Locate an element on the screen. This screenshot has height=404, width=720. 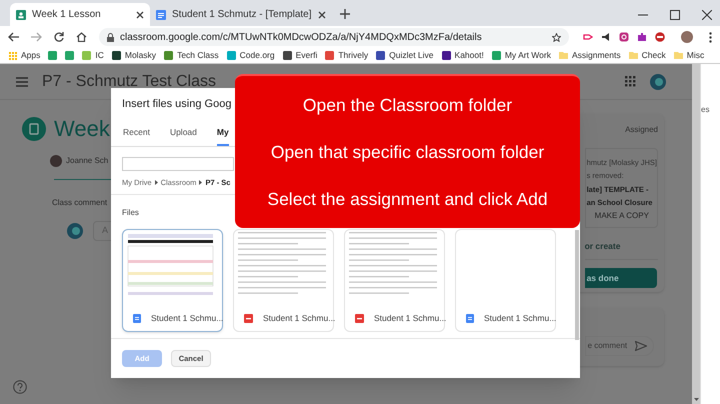
dialog-tab: Recent is located at coordinates (136, 133).